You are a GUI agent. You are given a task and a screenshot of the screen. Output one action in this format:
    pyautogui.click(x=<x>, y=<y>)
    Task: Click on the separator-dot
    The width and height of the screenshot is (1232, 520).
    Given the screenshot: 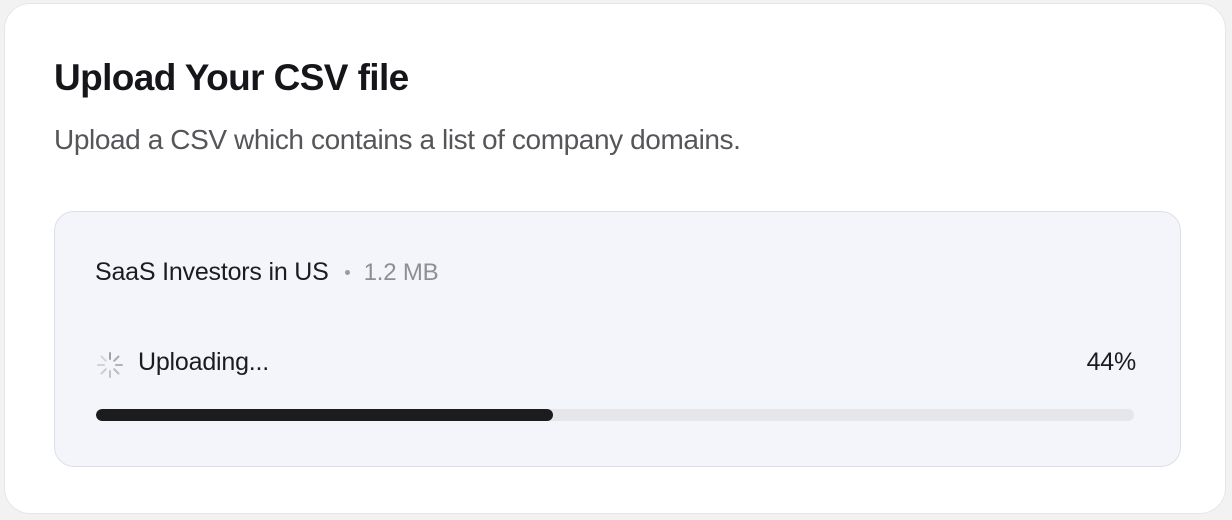 What is the action you would take?
    pyautogui.click(x=347, y=272)
    